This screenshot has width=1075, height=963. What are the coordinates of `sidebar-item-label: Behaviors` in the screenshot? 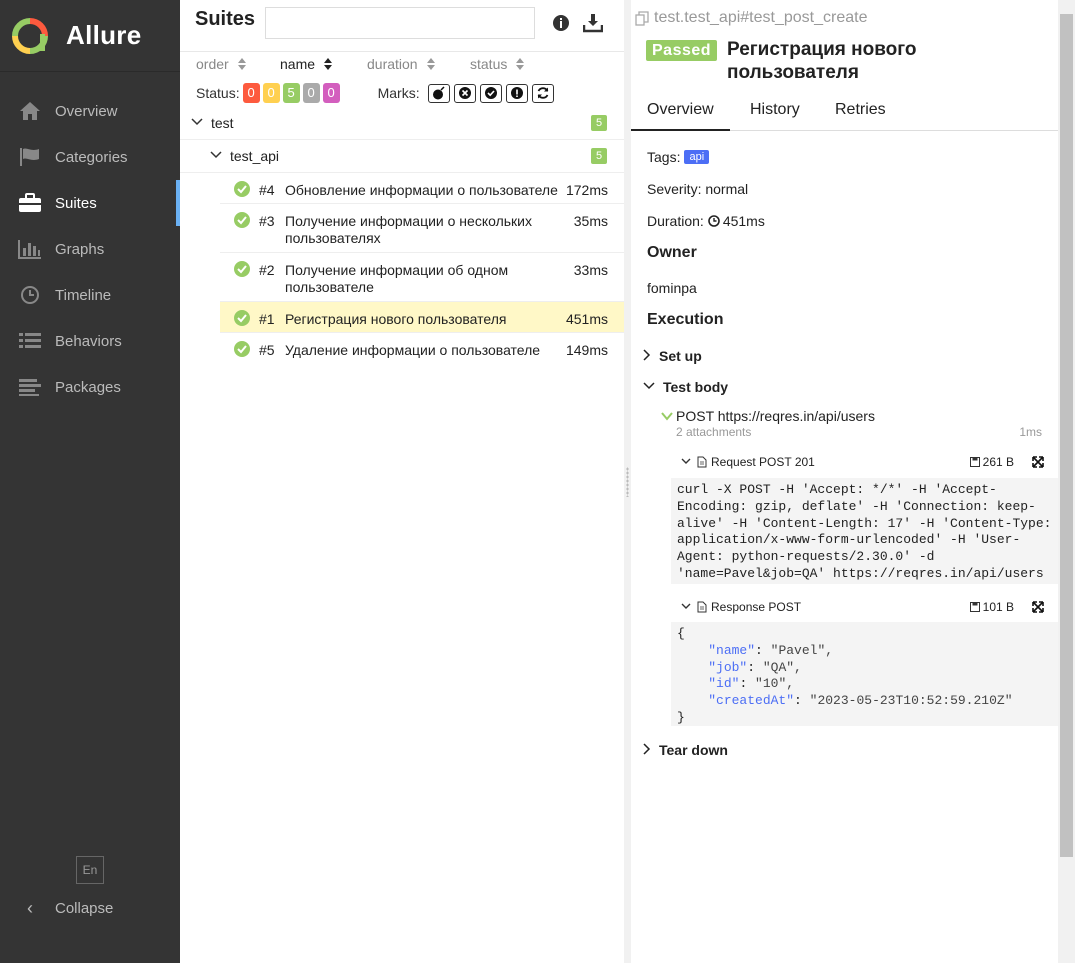 It's located at (88, 341).